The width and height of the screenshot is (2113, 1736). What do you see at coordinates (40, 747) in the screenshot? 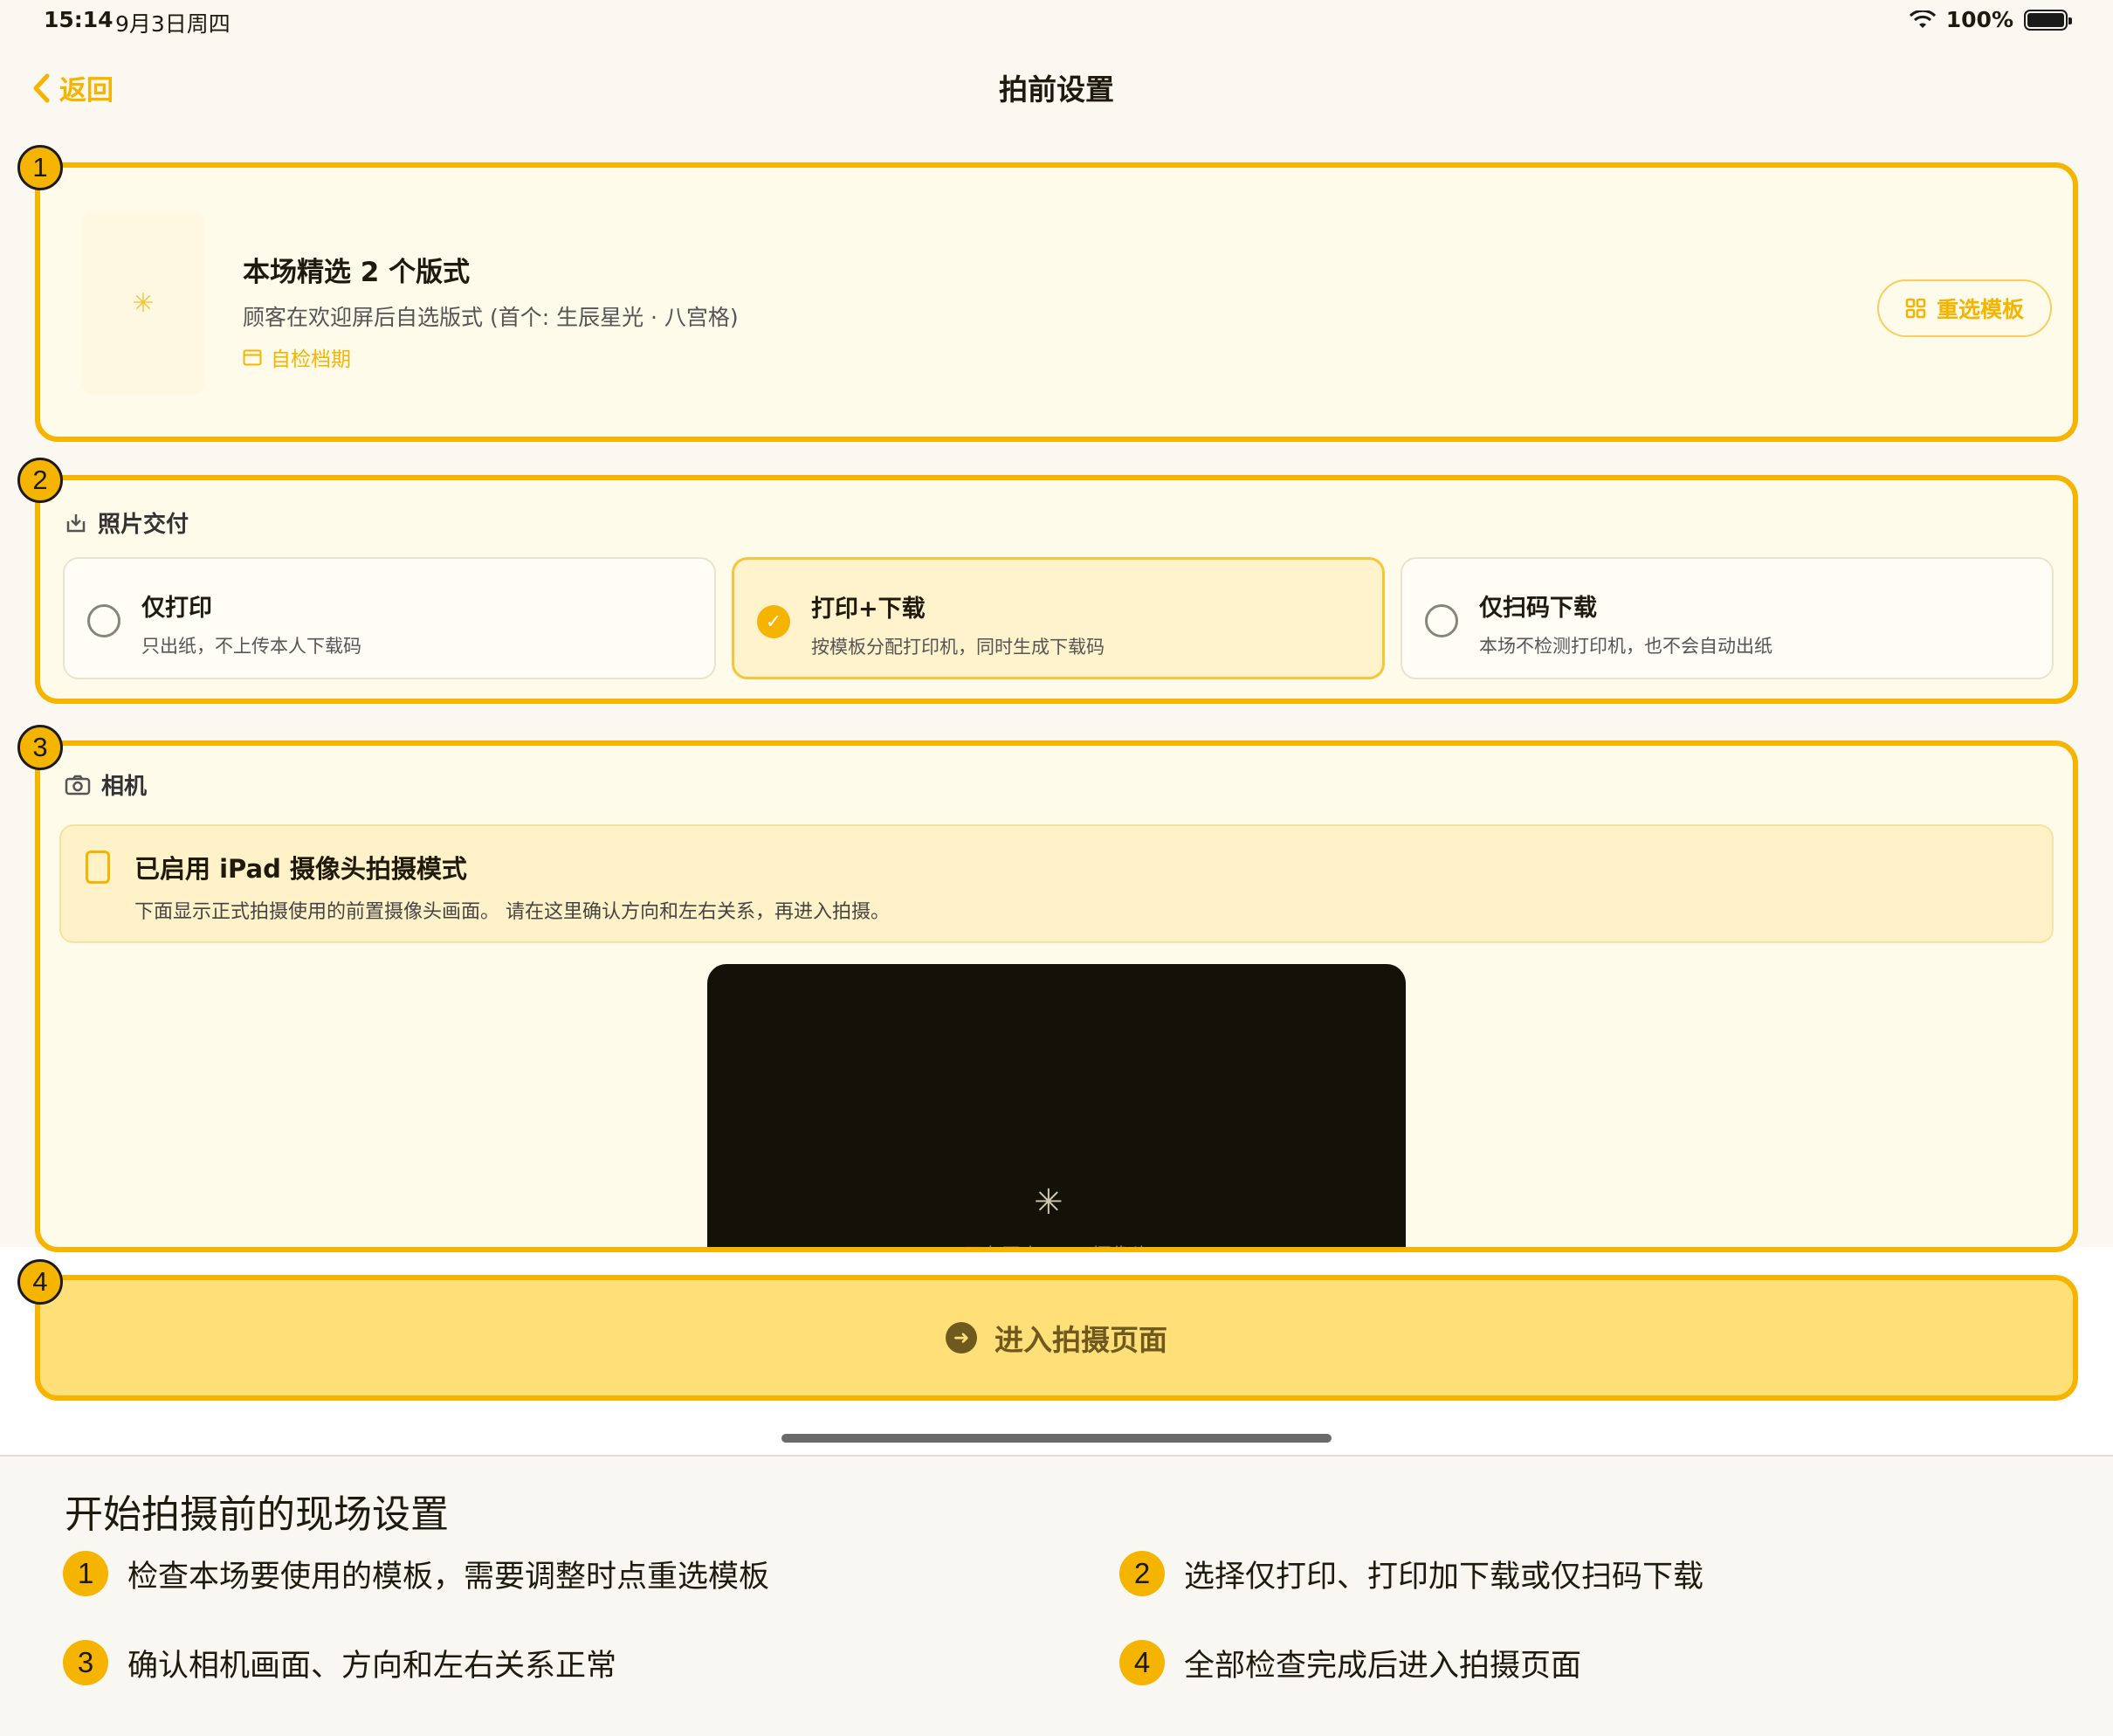
I see `step-badge-3: 3` at bounding box center [40, 747].